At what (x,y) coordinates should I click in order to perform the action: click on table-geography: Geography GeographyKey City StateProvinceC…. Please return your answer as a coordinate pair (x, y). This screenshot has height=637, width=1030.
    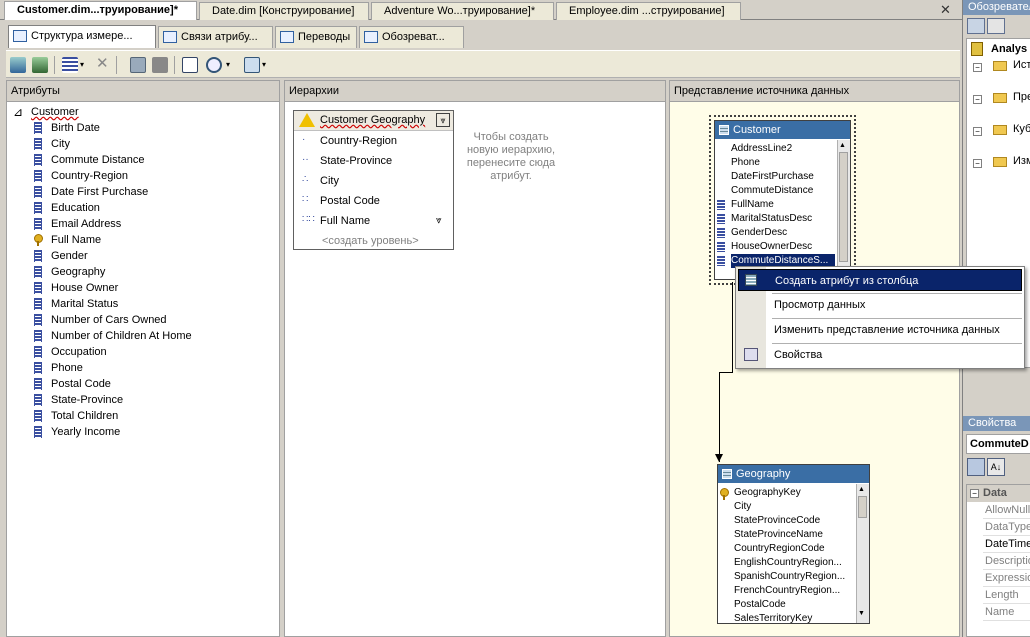
    Looking at the image, I should click on (793, 544).